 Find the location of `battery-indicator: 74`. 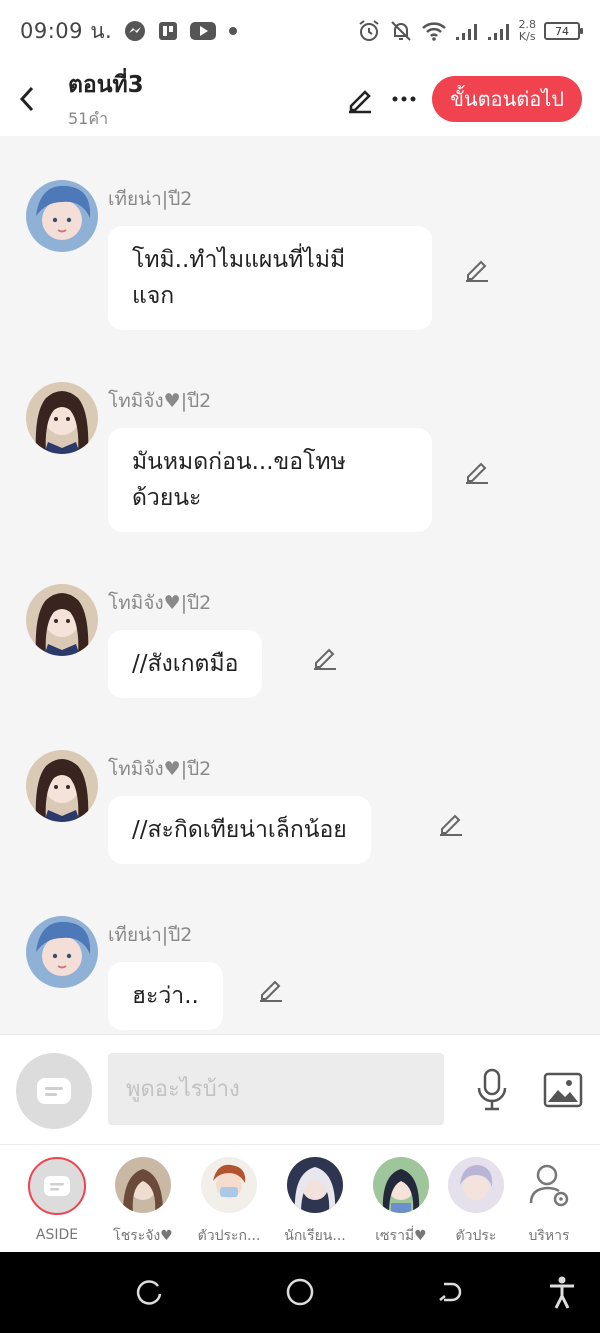

battery-indicator: 74 is located at coordinates (563, 31).